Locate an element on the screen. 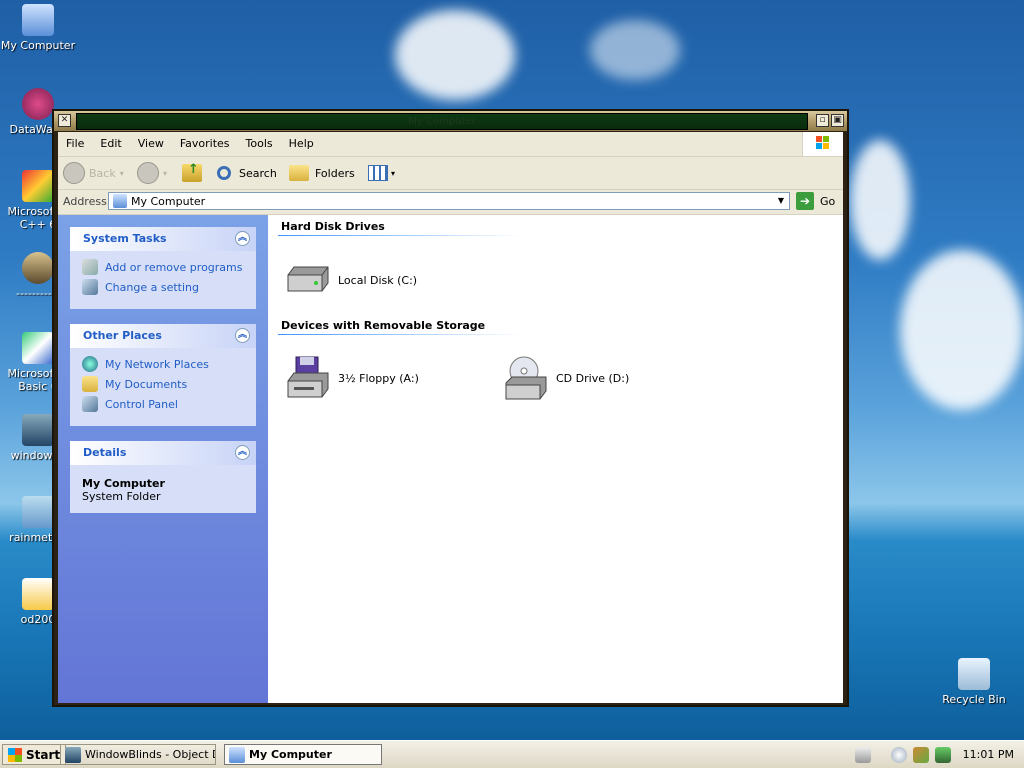 The height and width of the screenshot is (768, 1024). maximize-button: ▣ is located at coordinates (837, 120).